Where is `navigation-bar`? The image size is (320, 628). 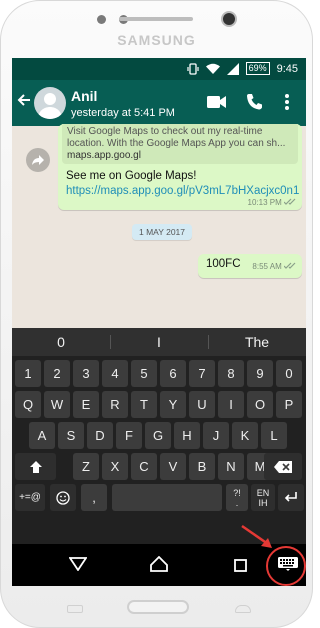
navigation-bar is located at coordinates (159, 565).